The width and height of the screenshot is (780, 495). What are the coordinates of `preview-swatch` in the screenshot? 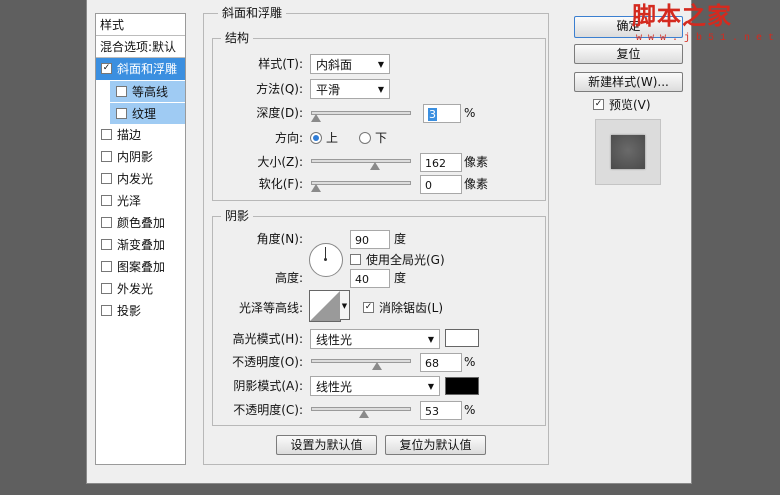 It's located at (628, 152).